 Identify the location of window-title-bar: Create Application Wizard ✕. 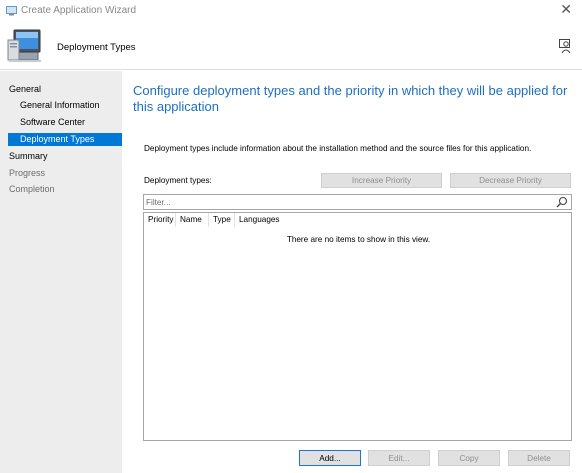
(291, 11).